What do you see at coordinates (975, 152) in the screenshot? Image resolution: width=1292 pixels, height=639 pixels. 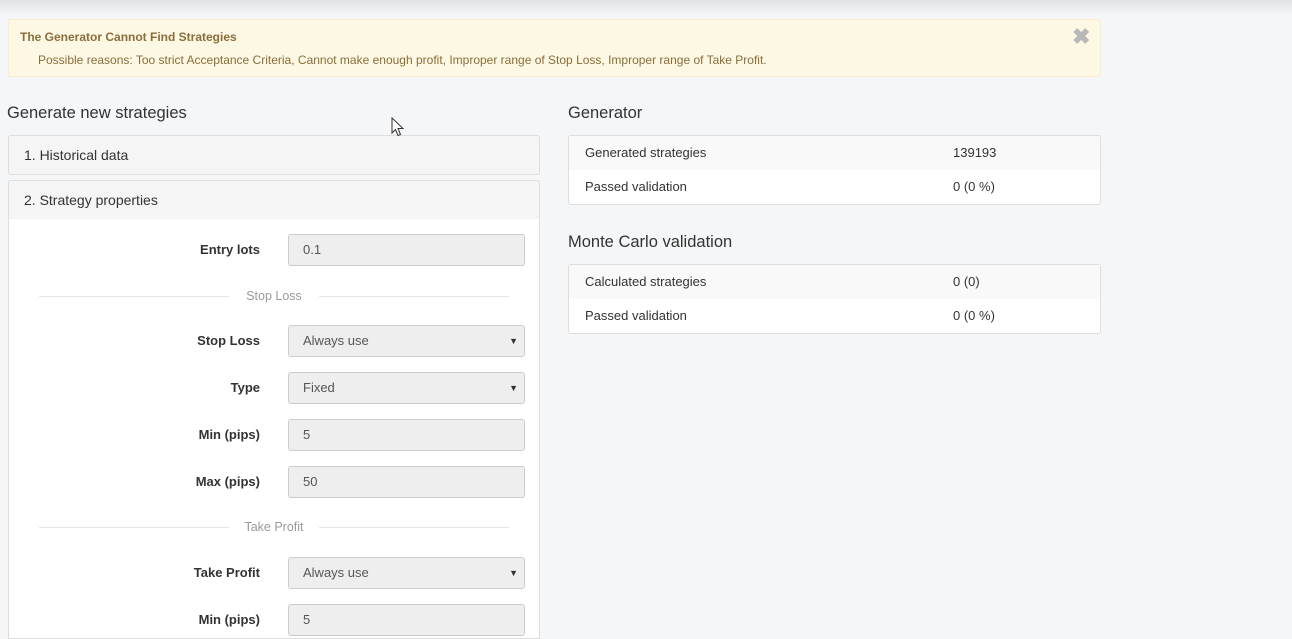 I see `generated-strategies-value: 139193` at bounding box center [975, 152].